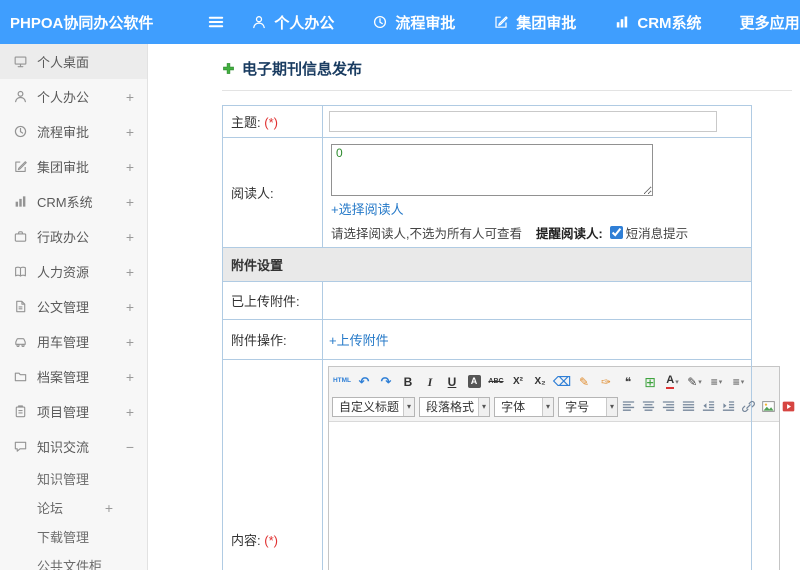  What do you see at coordinates (73, 376) in the screenshot?
I see `sidebar-item-archive-management: 档案管理 +` at bounding box center [73, 376].